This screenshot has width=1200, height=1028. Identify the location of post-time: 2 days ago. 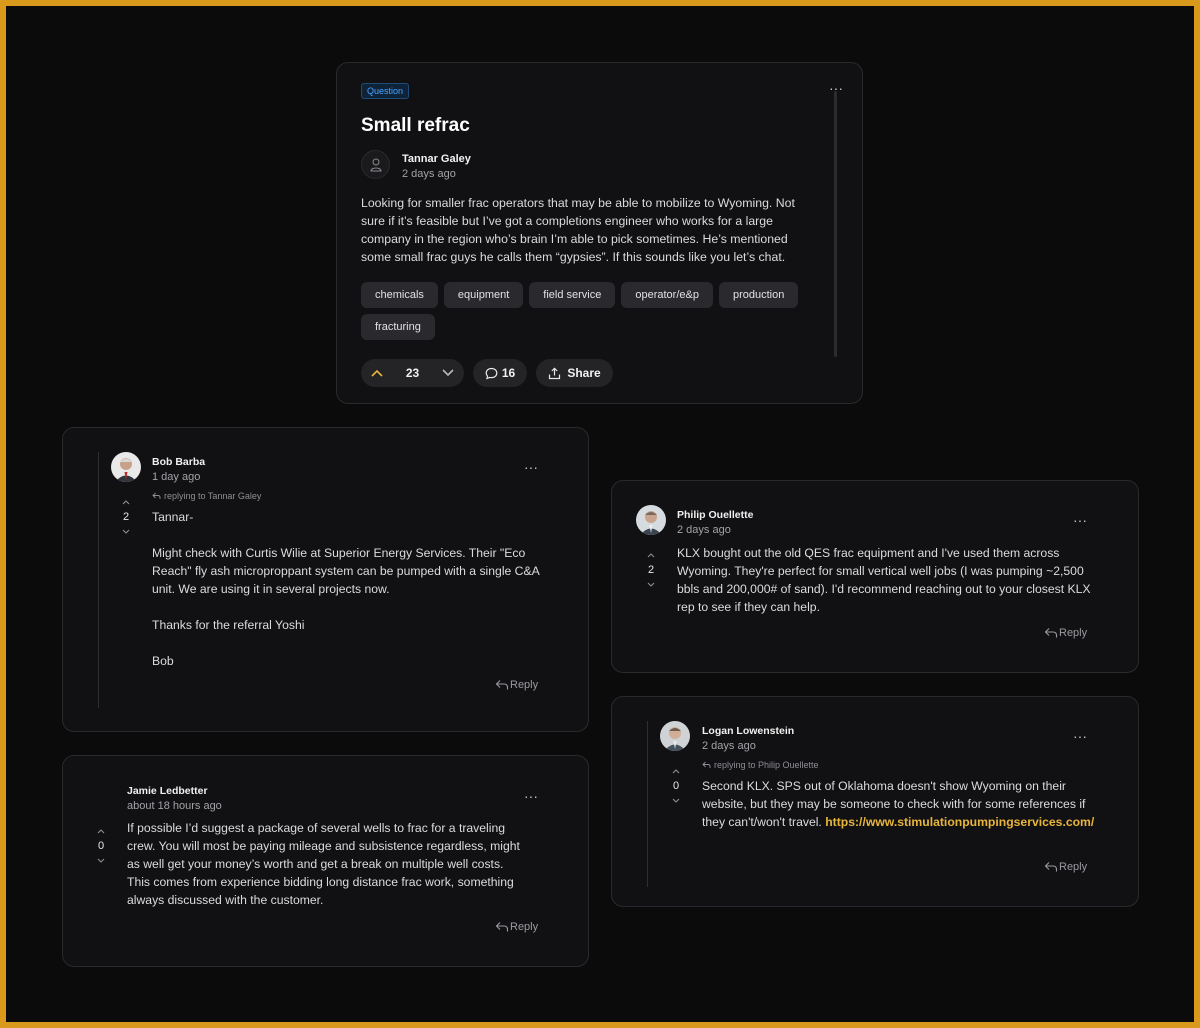
(429, 174).